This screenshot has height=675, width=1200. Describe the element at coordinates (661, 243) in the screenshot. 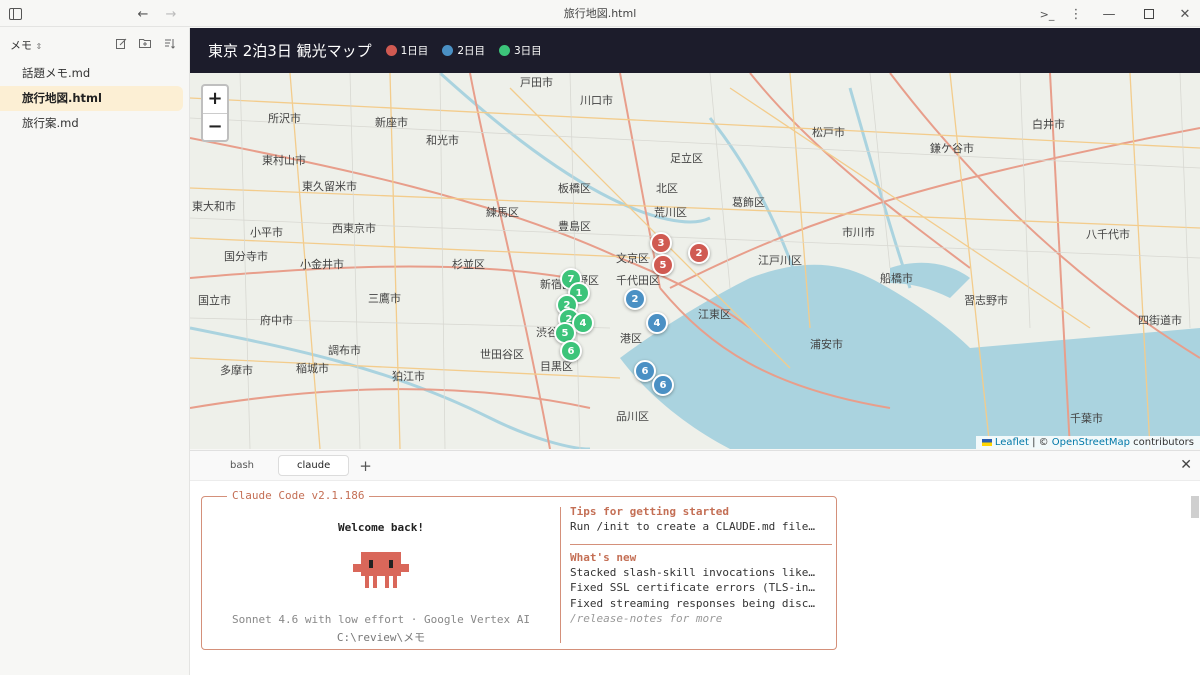

I see `map-marker: 3` at that location.